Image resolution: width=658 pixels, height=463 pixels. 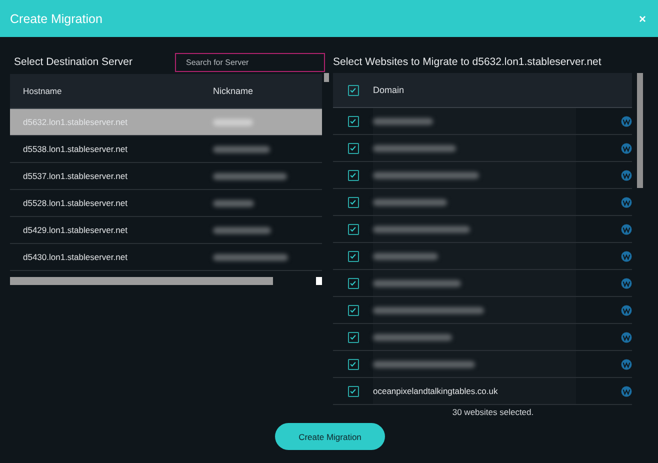 What do you see at coordinates (467, 62) in the screenshot?
I see `section-heading: Select Websites to Migrate to d5632.lon1.stableserver.net` at bounding box center [467, 62].